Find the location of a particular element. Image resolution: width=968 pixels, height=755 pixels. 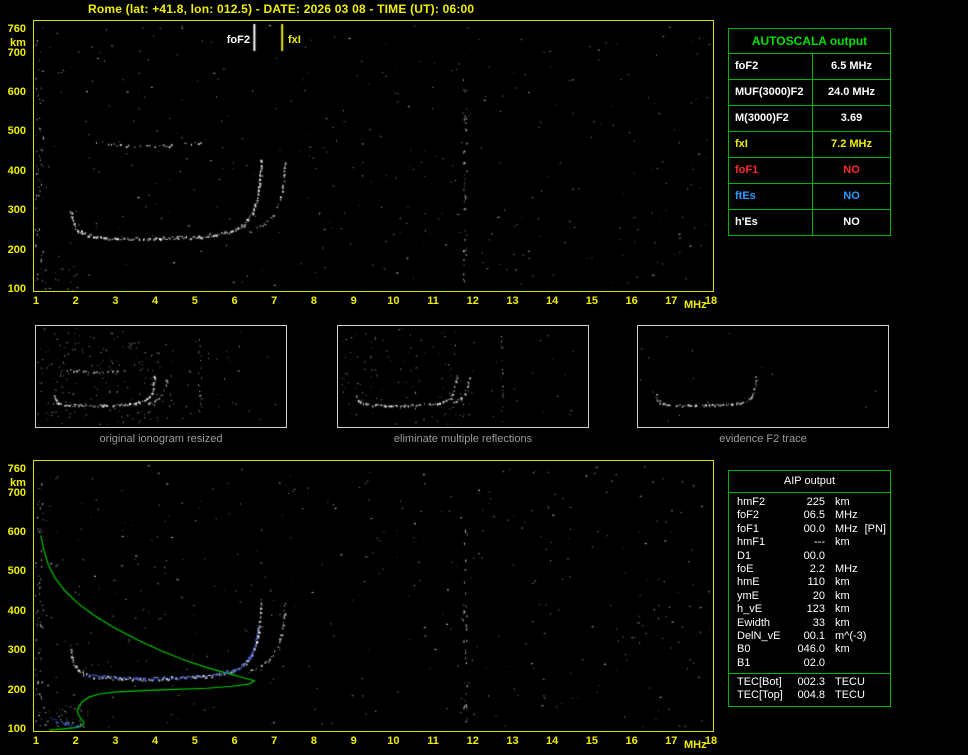

aip-row: Ewidth 33 km is located at coordinates (811, 623).